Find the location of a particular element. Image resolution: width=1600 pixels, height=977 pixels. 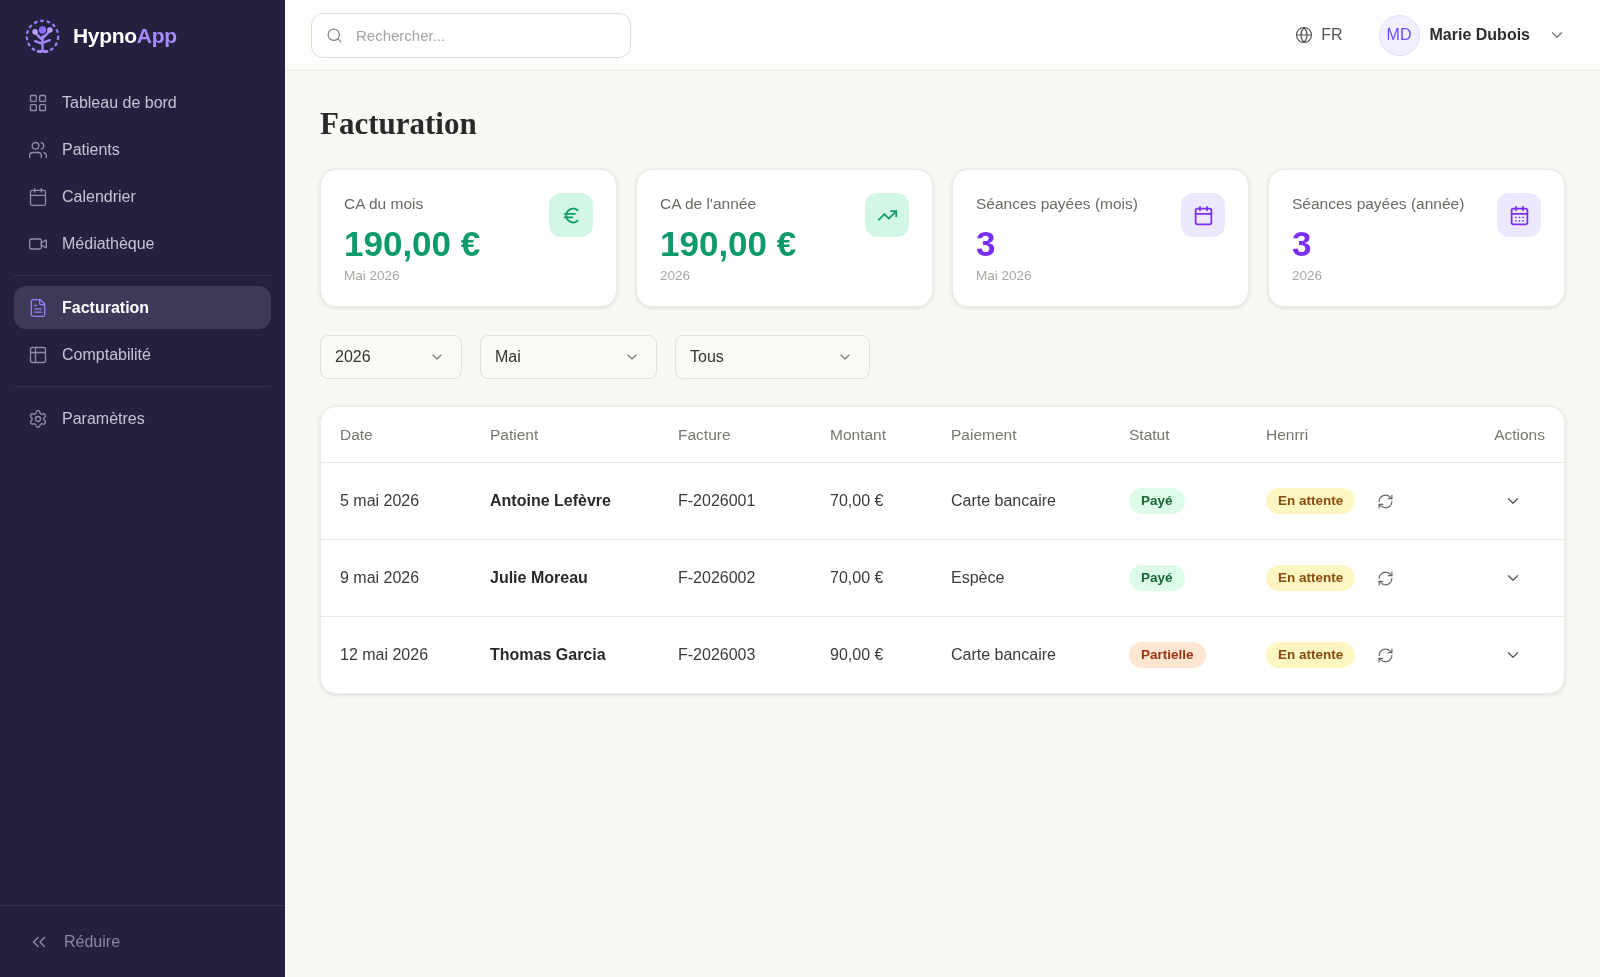

table-cell-text: F-2026002 is located at coordinates (717, 578).